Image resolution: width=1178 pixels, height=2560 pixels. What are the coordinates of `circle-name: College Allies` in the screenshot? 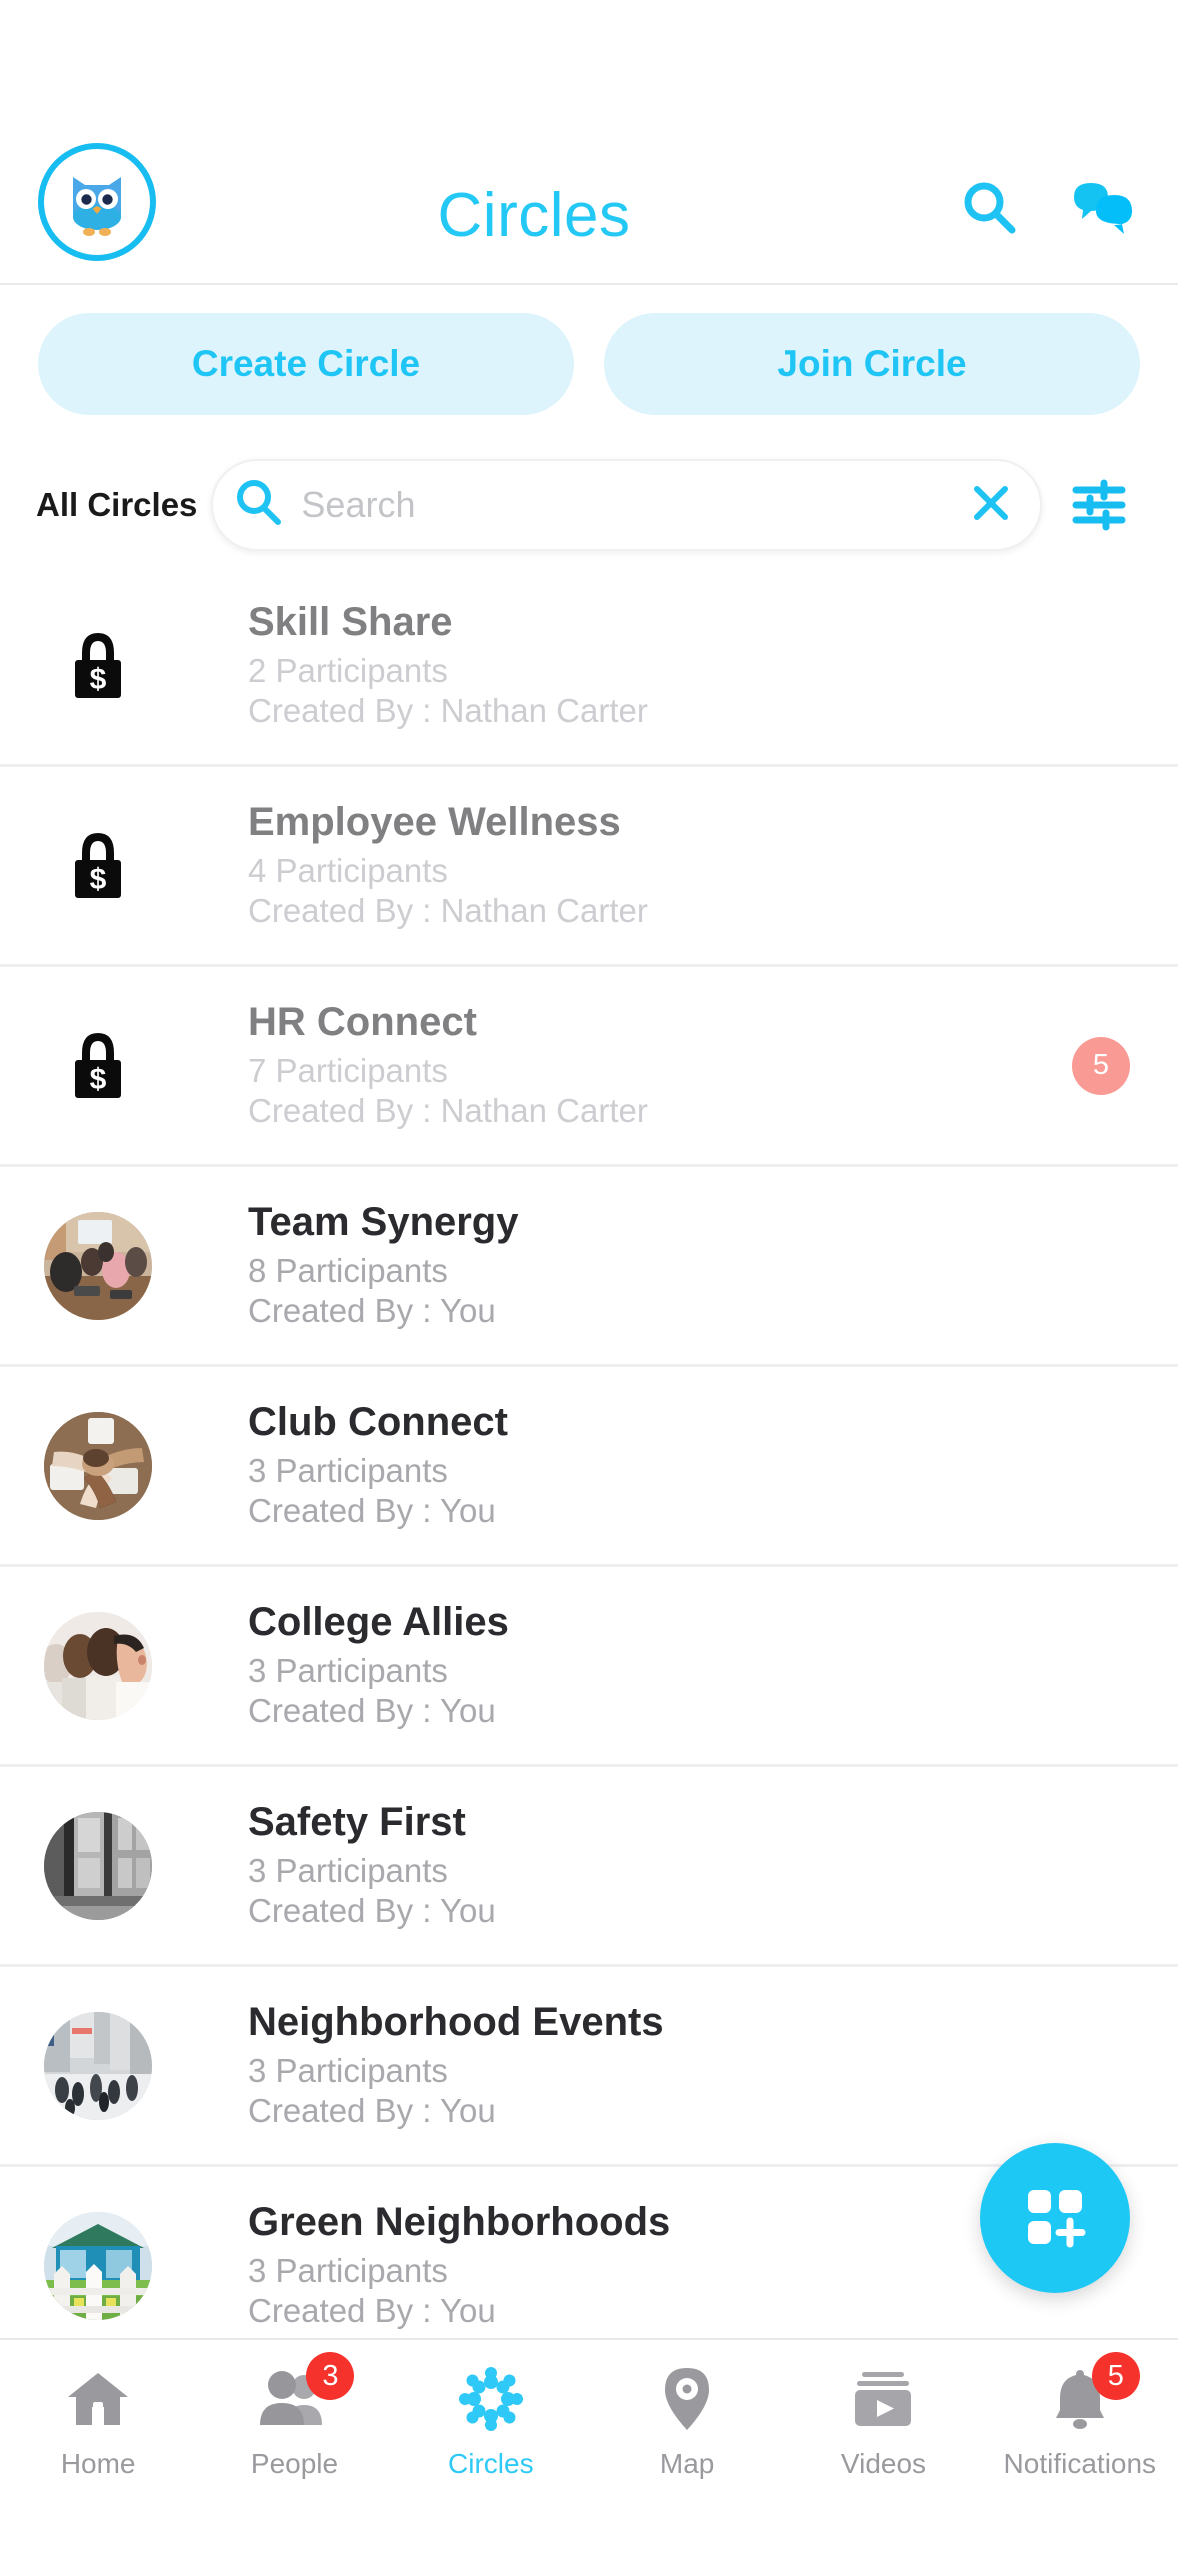 It's located at (378, 1621).